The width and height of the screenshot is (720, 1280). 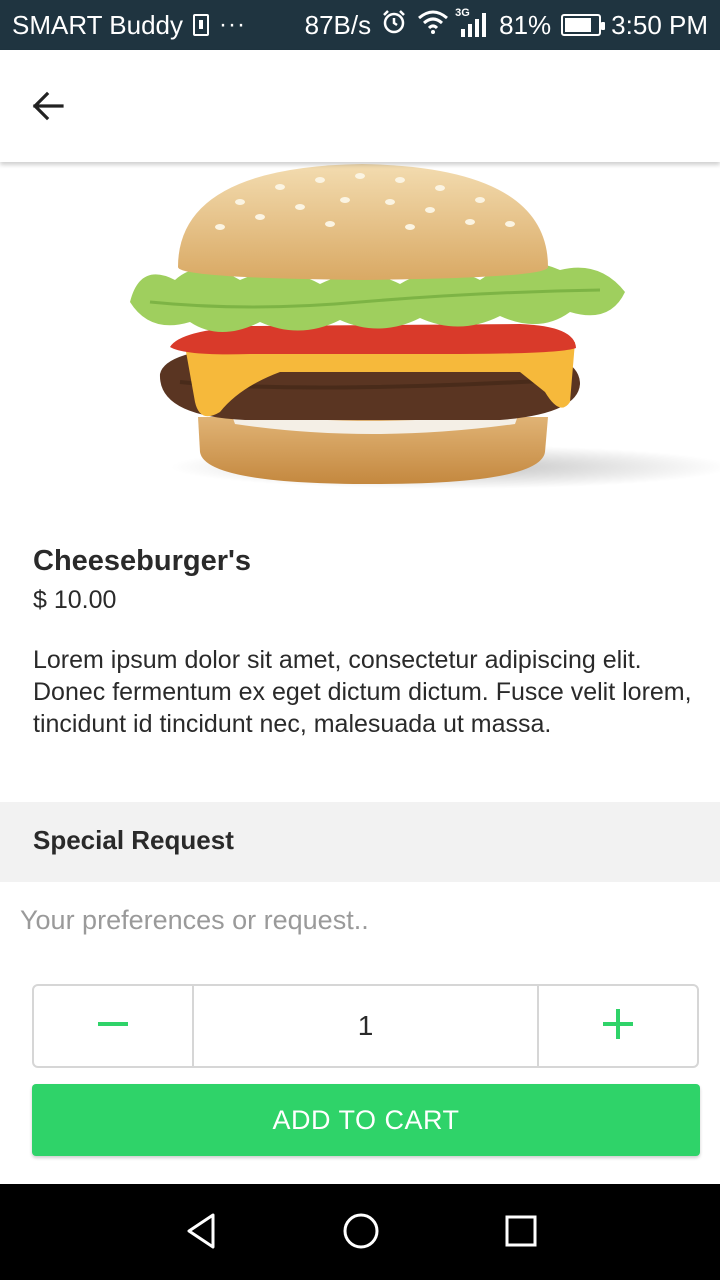 I want to click on signal-icon: 3G, so click(x=472, y=22).